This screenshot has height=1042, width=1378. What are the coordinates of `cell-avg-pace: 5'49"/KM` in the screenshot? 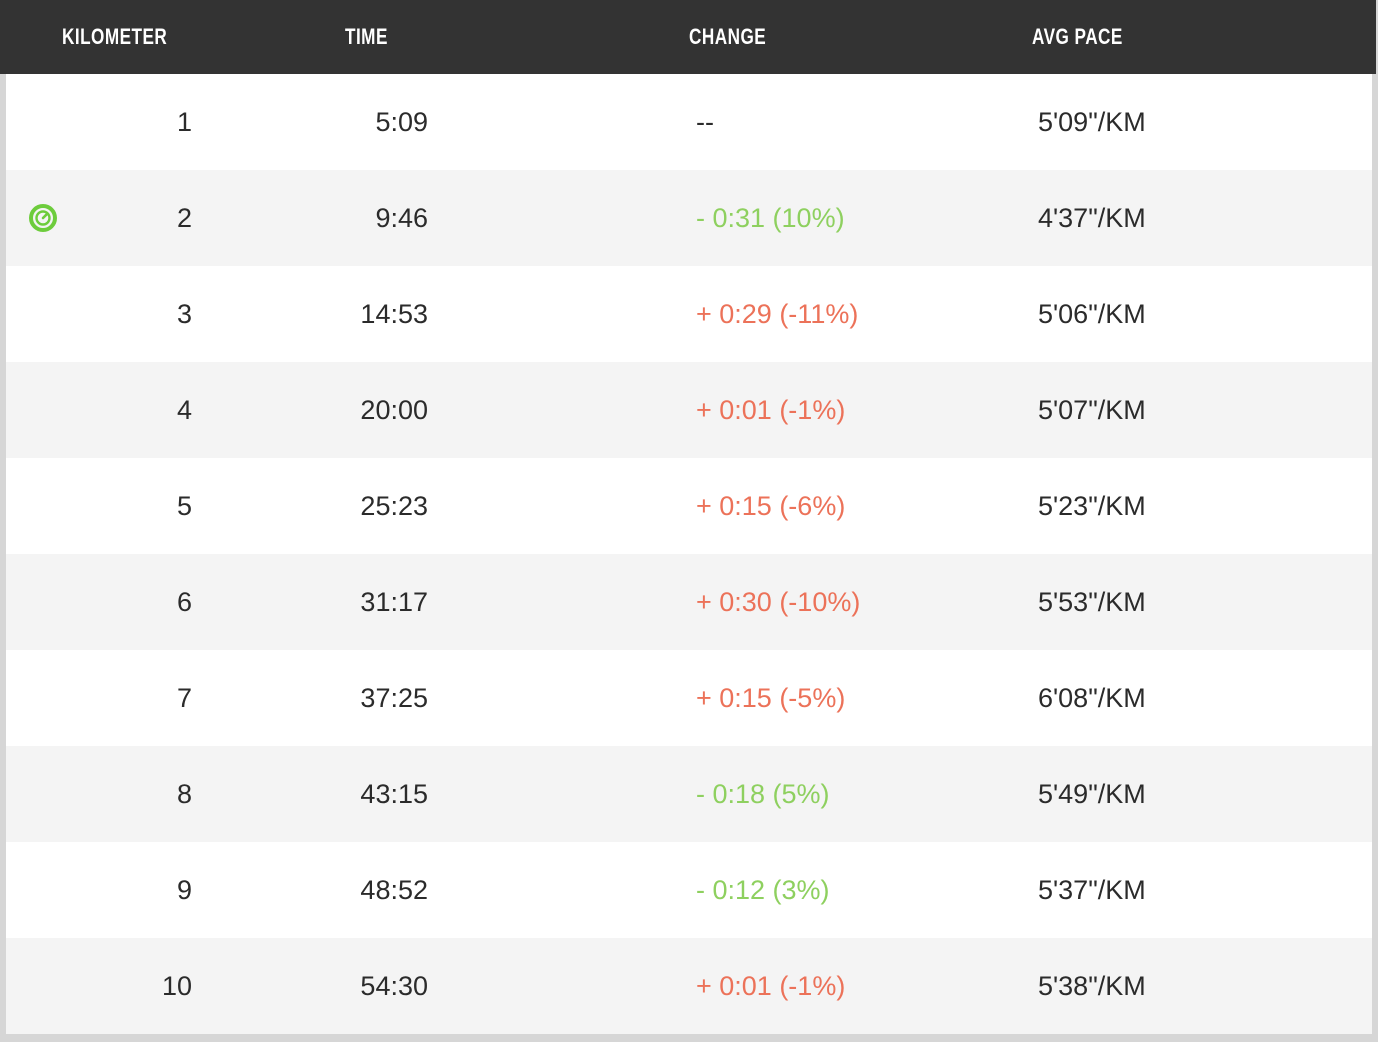 It's located at (1092, 794).